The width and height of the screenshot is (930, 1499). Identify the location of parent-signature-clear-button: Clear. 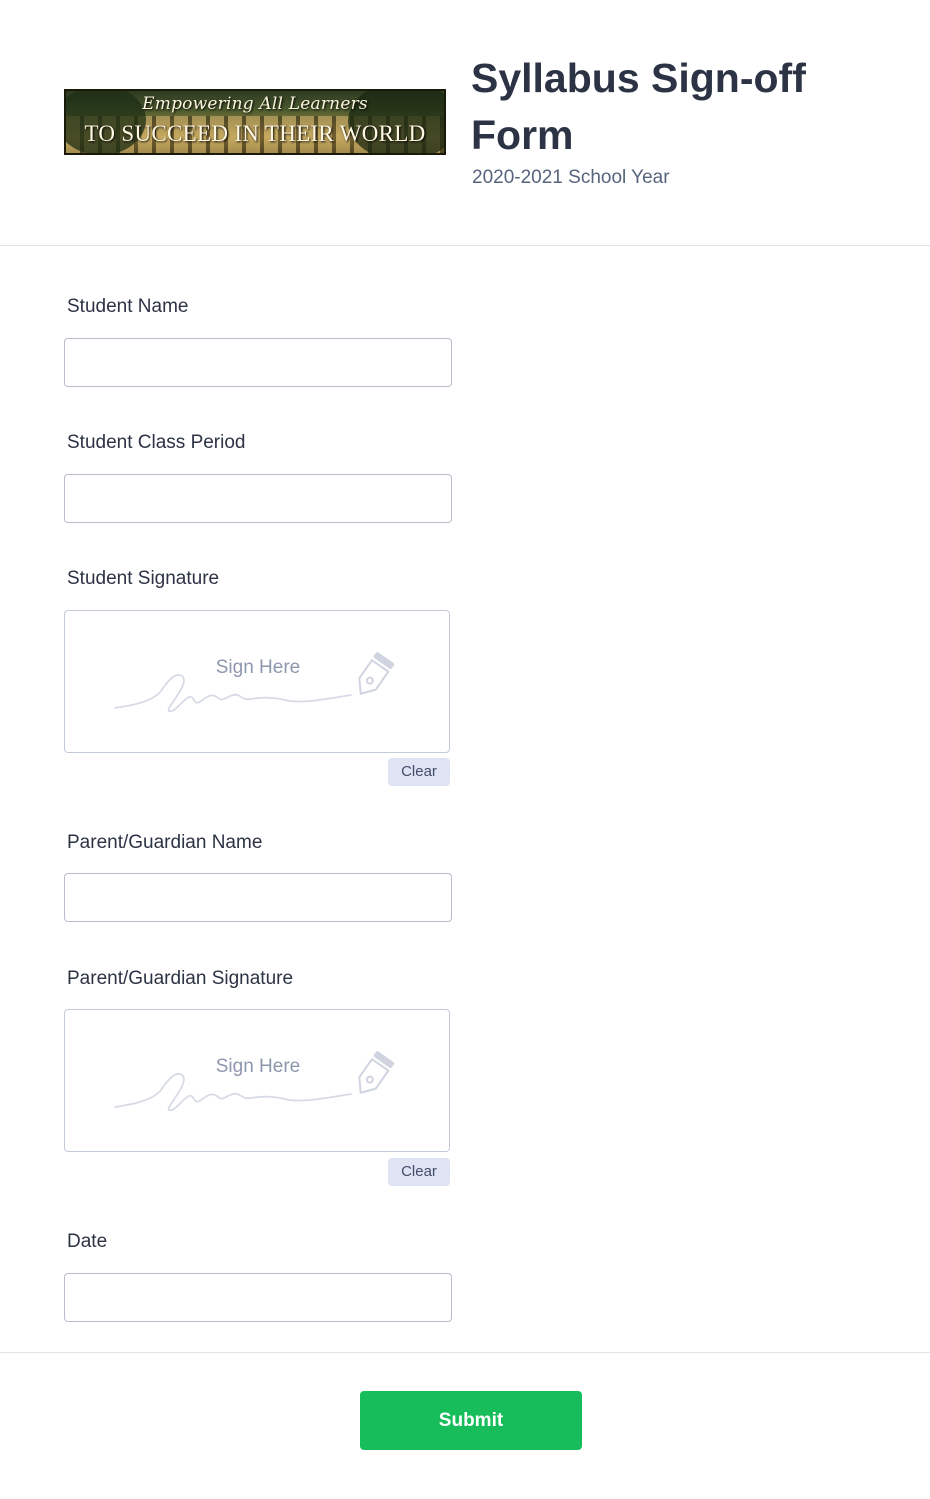
(419, 1172).